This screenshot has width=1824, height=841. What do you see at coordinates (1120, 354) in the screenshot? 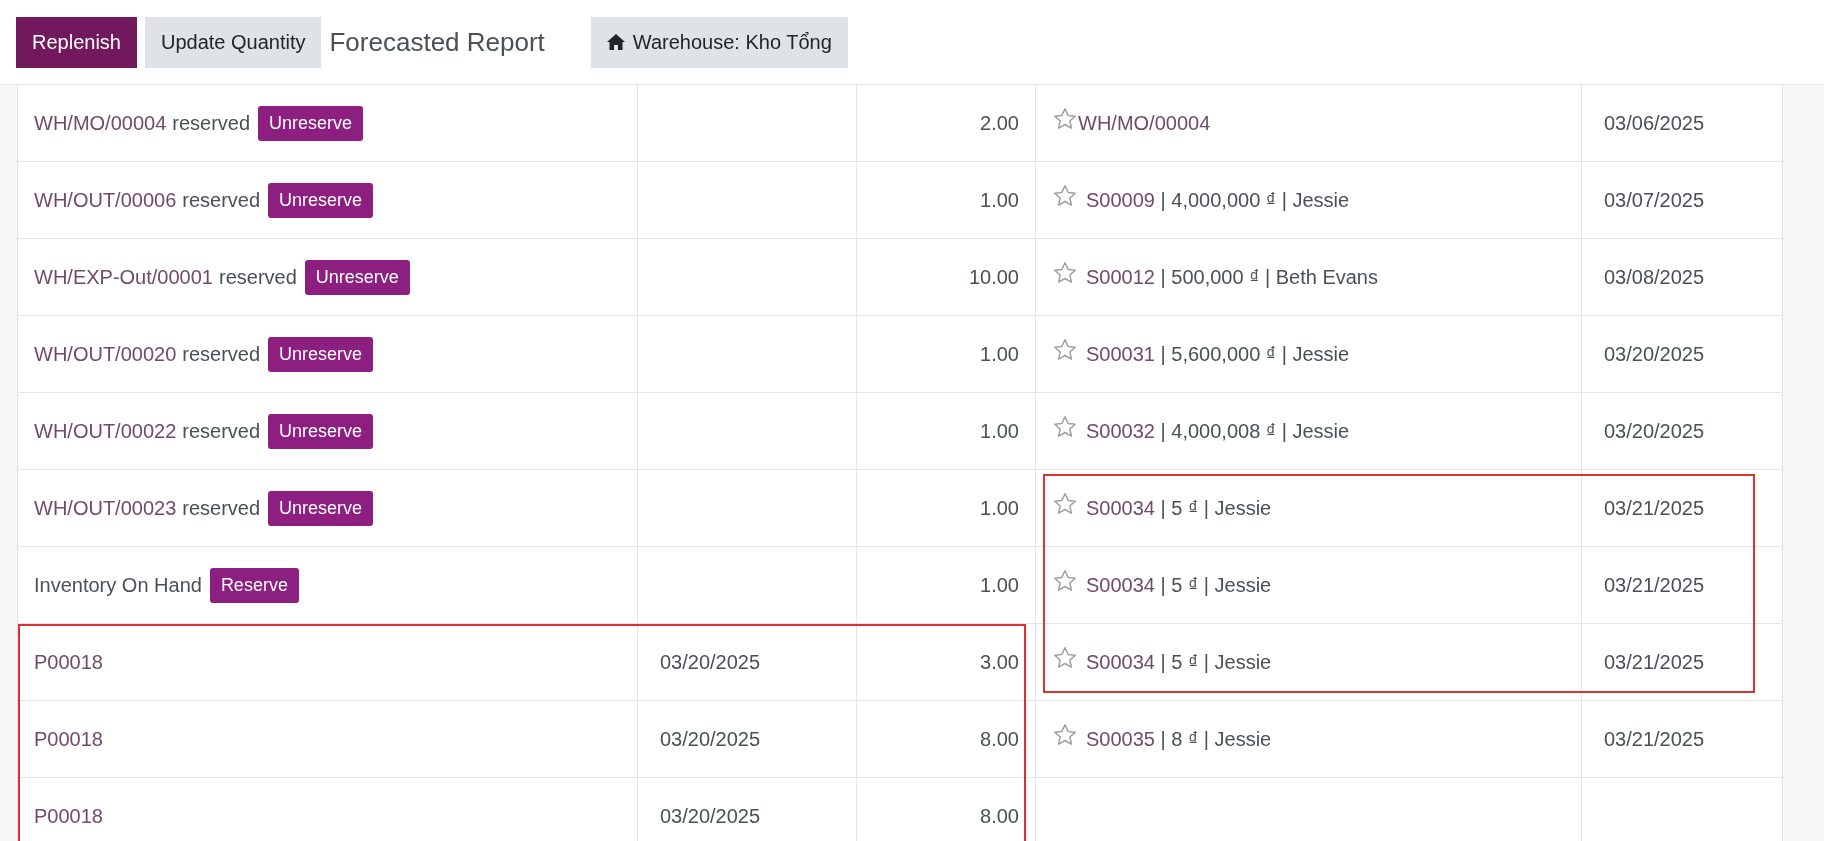
I see `order-link: S00031` at bounding box center [1120, 354].